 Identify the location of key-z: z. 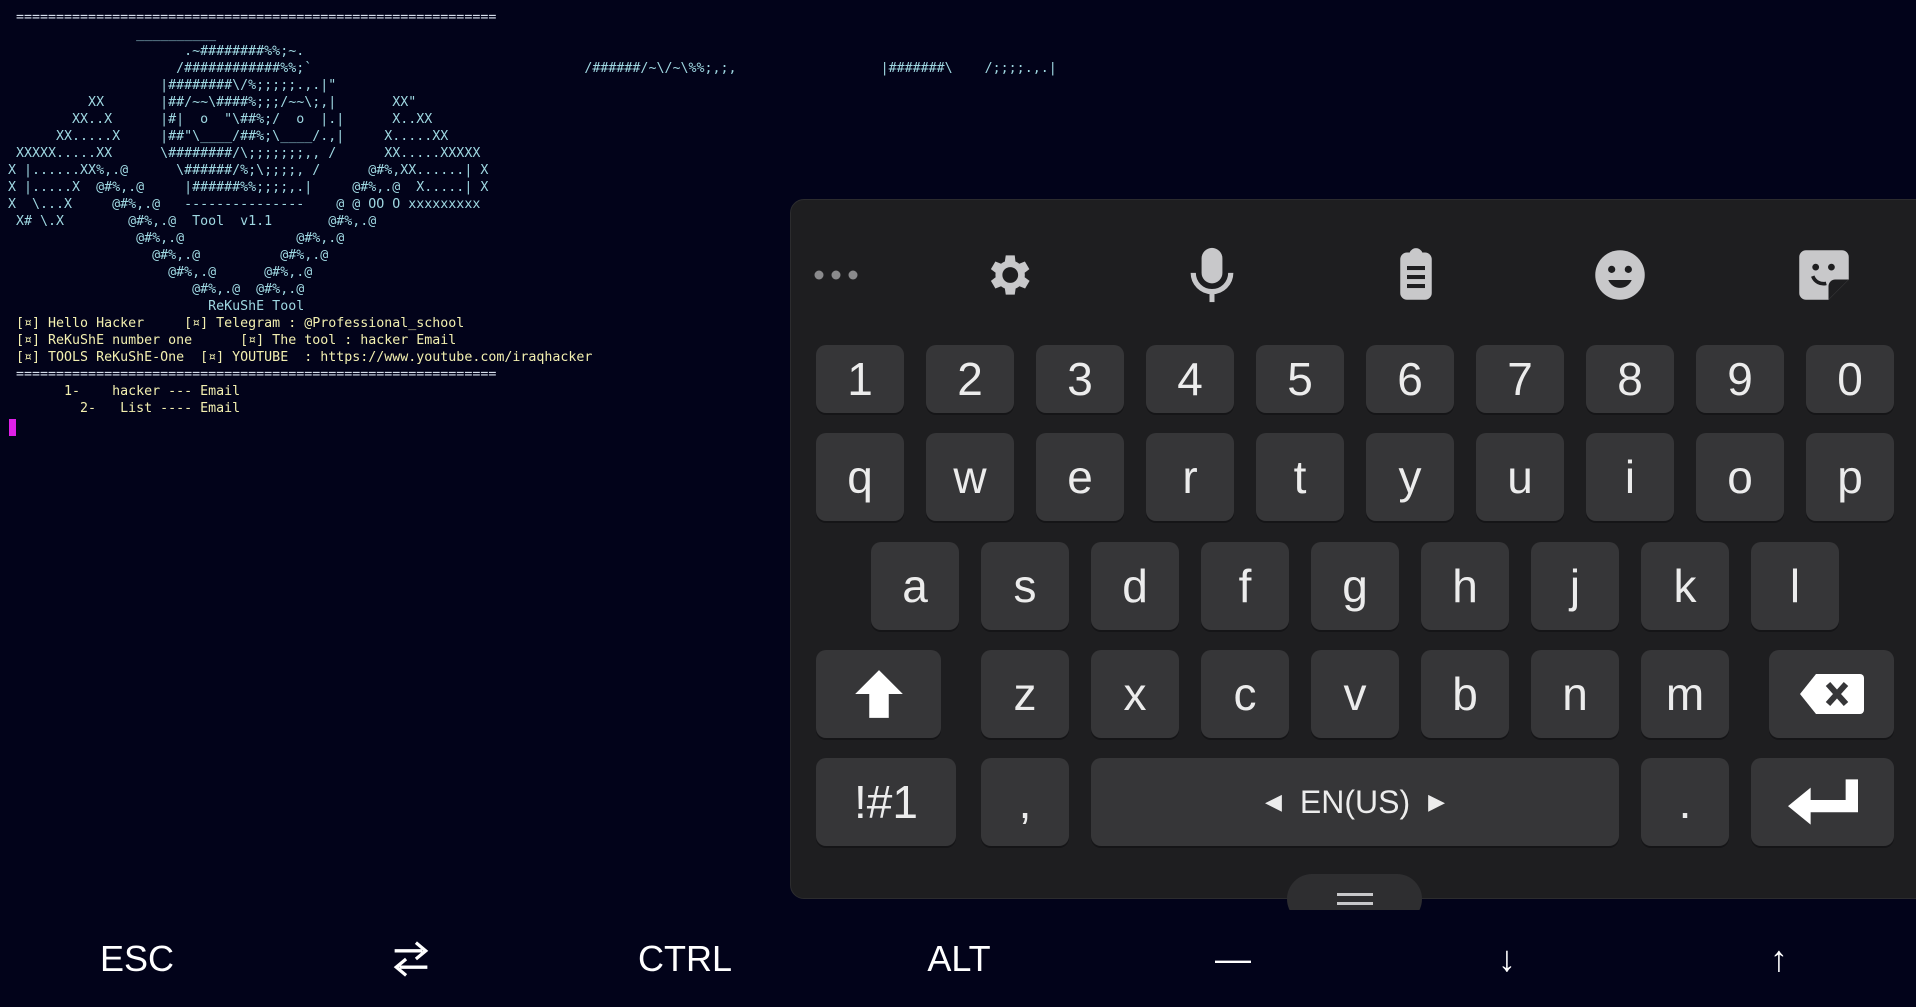
(1025, 694).